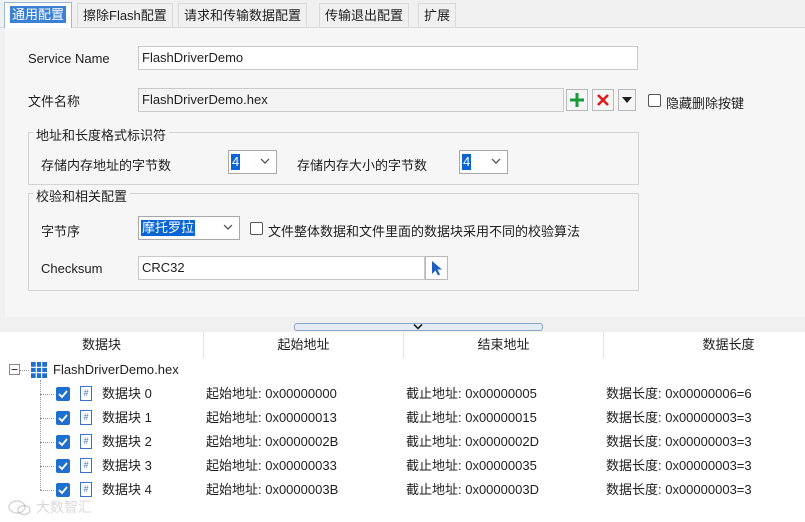 The width and height of the screenshot is (805, 522). Describe the element at coordinates (271, 417) in the screenshot. I see `block-start: 起始地址: 0x00000013` at that location.